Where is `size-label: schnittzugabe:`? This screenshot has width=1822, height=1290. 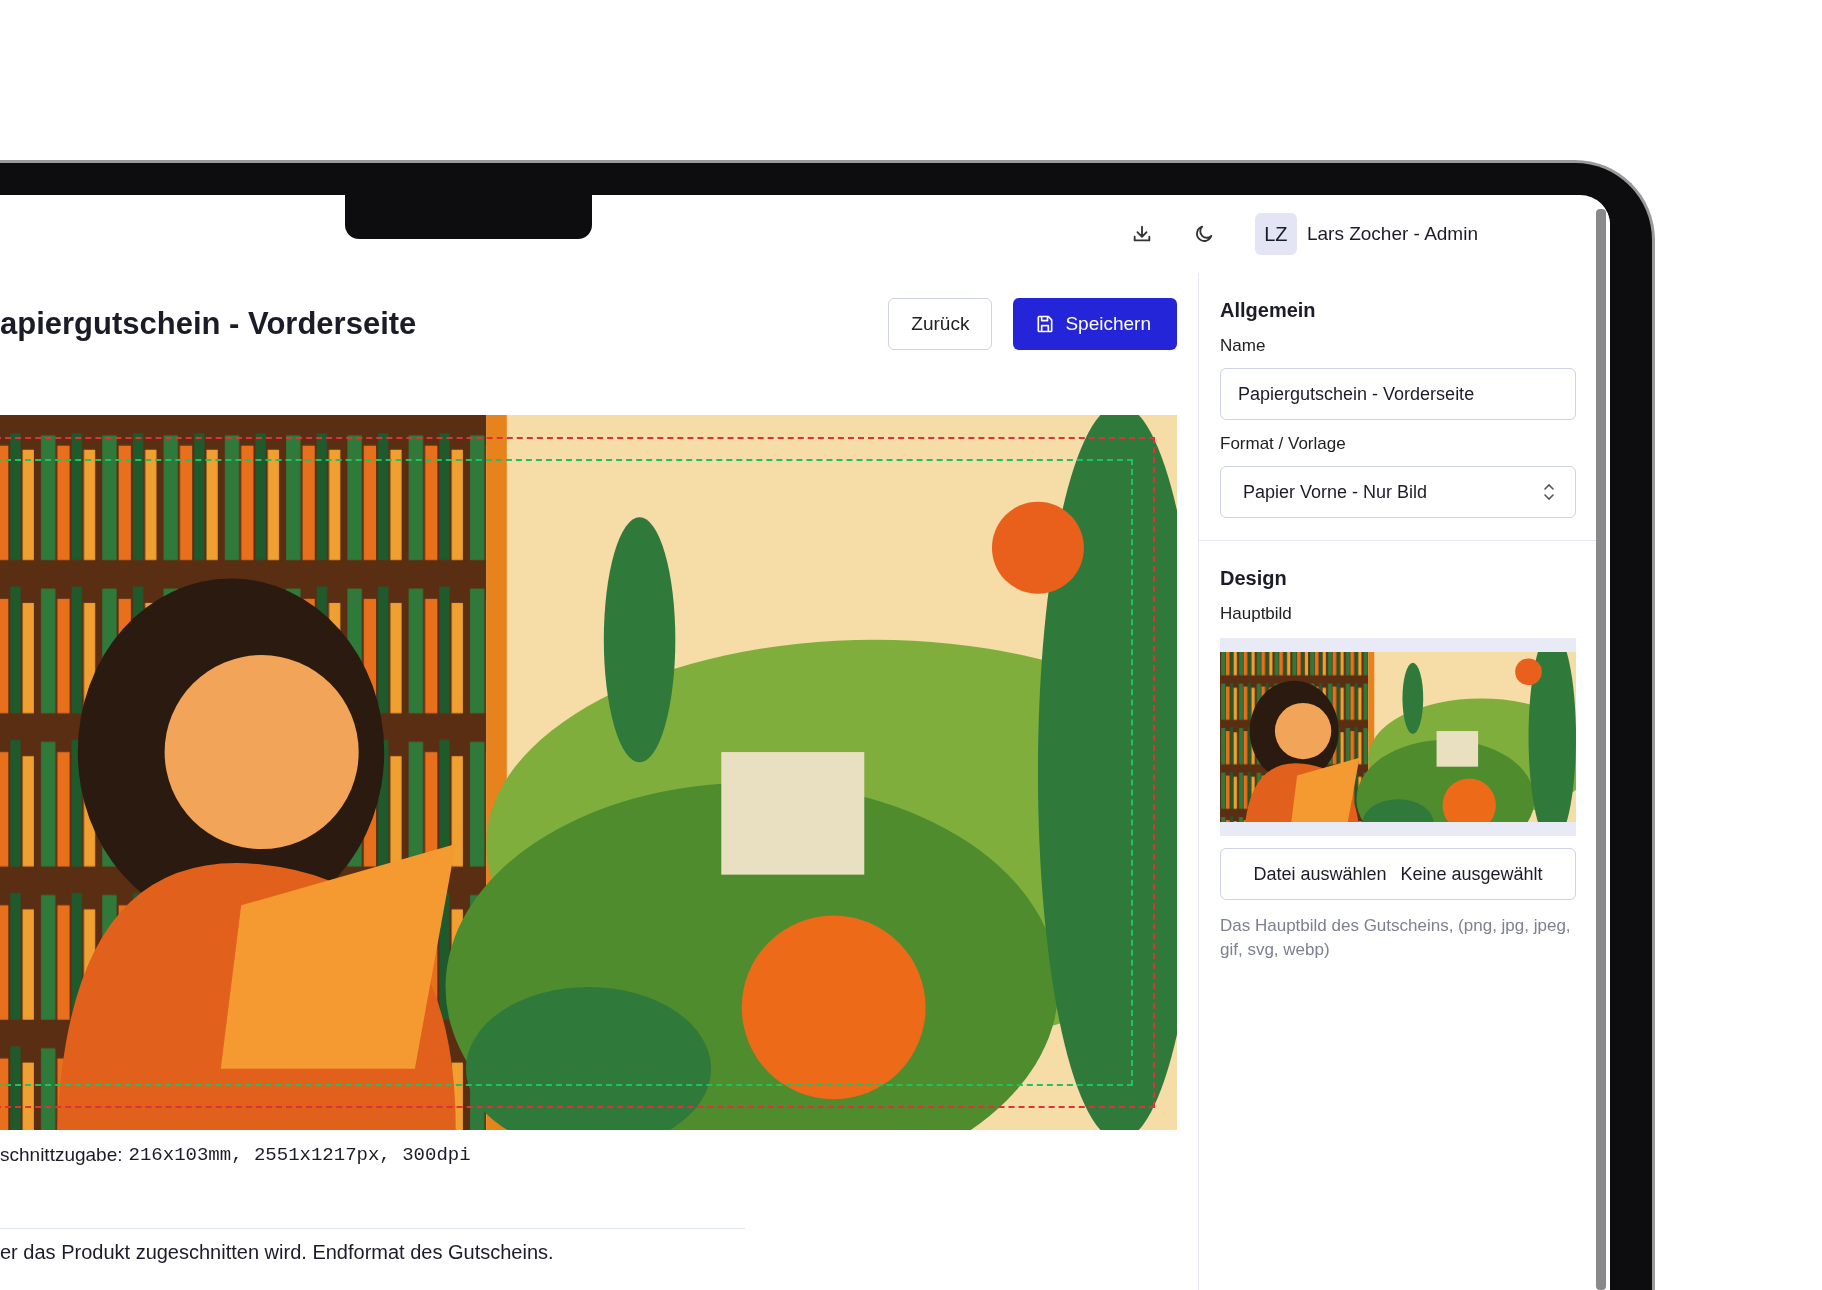
size-label: schnittzugabe: is located at coordinates (61, 1155).